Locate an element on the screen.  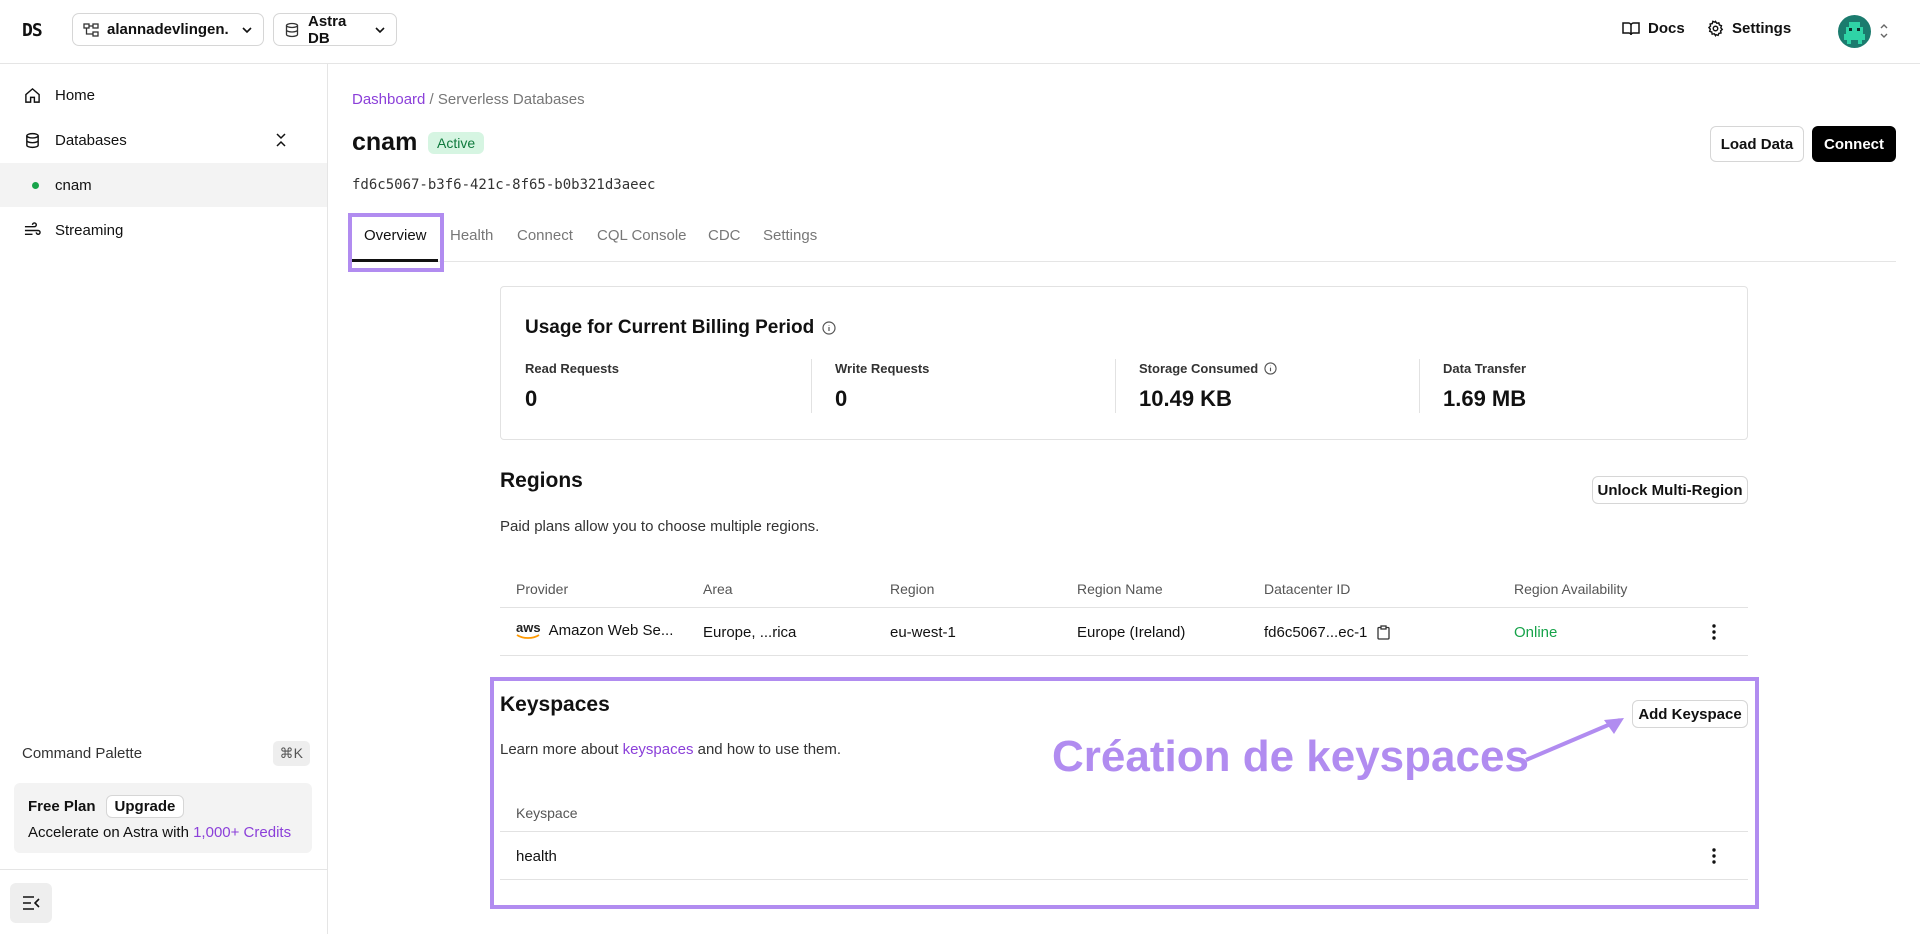
streaming-icon is located at coordinates (32, 228).